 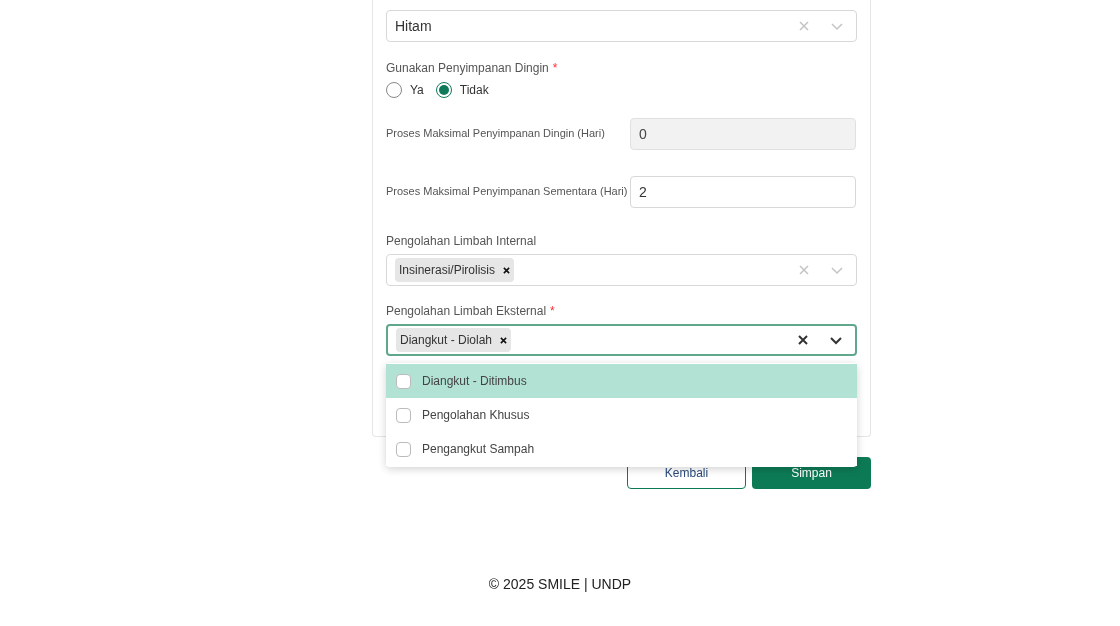 I want to click on field-label: Gunakan Penyimpanan Dingin, so click(x=467, y=68).